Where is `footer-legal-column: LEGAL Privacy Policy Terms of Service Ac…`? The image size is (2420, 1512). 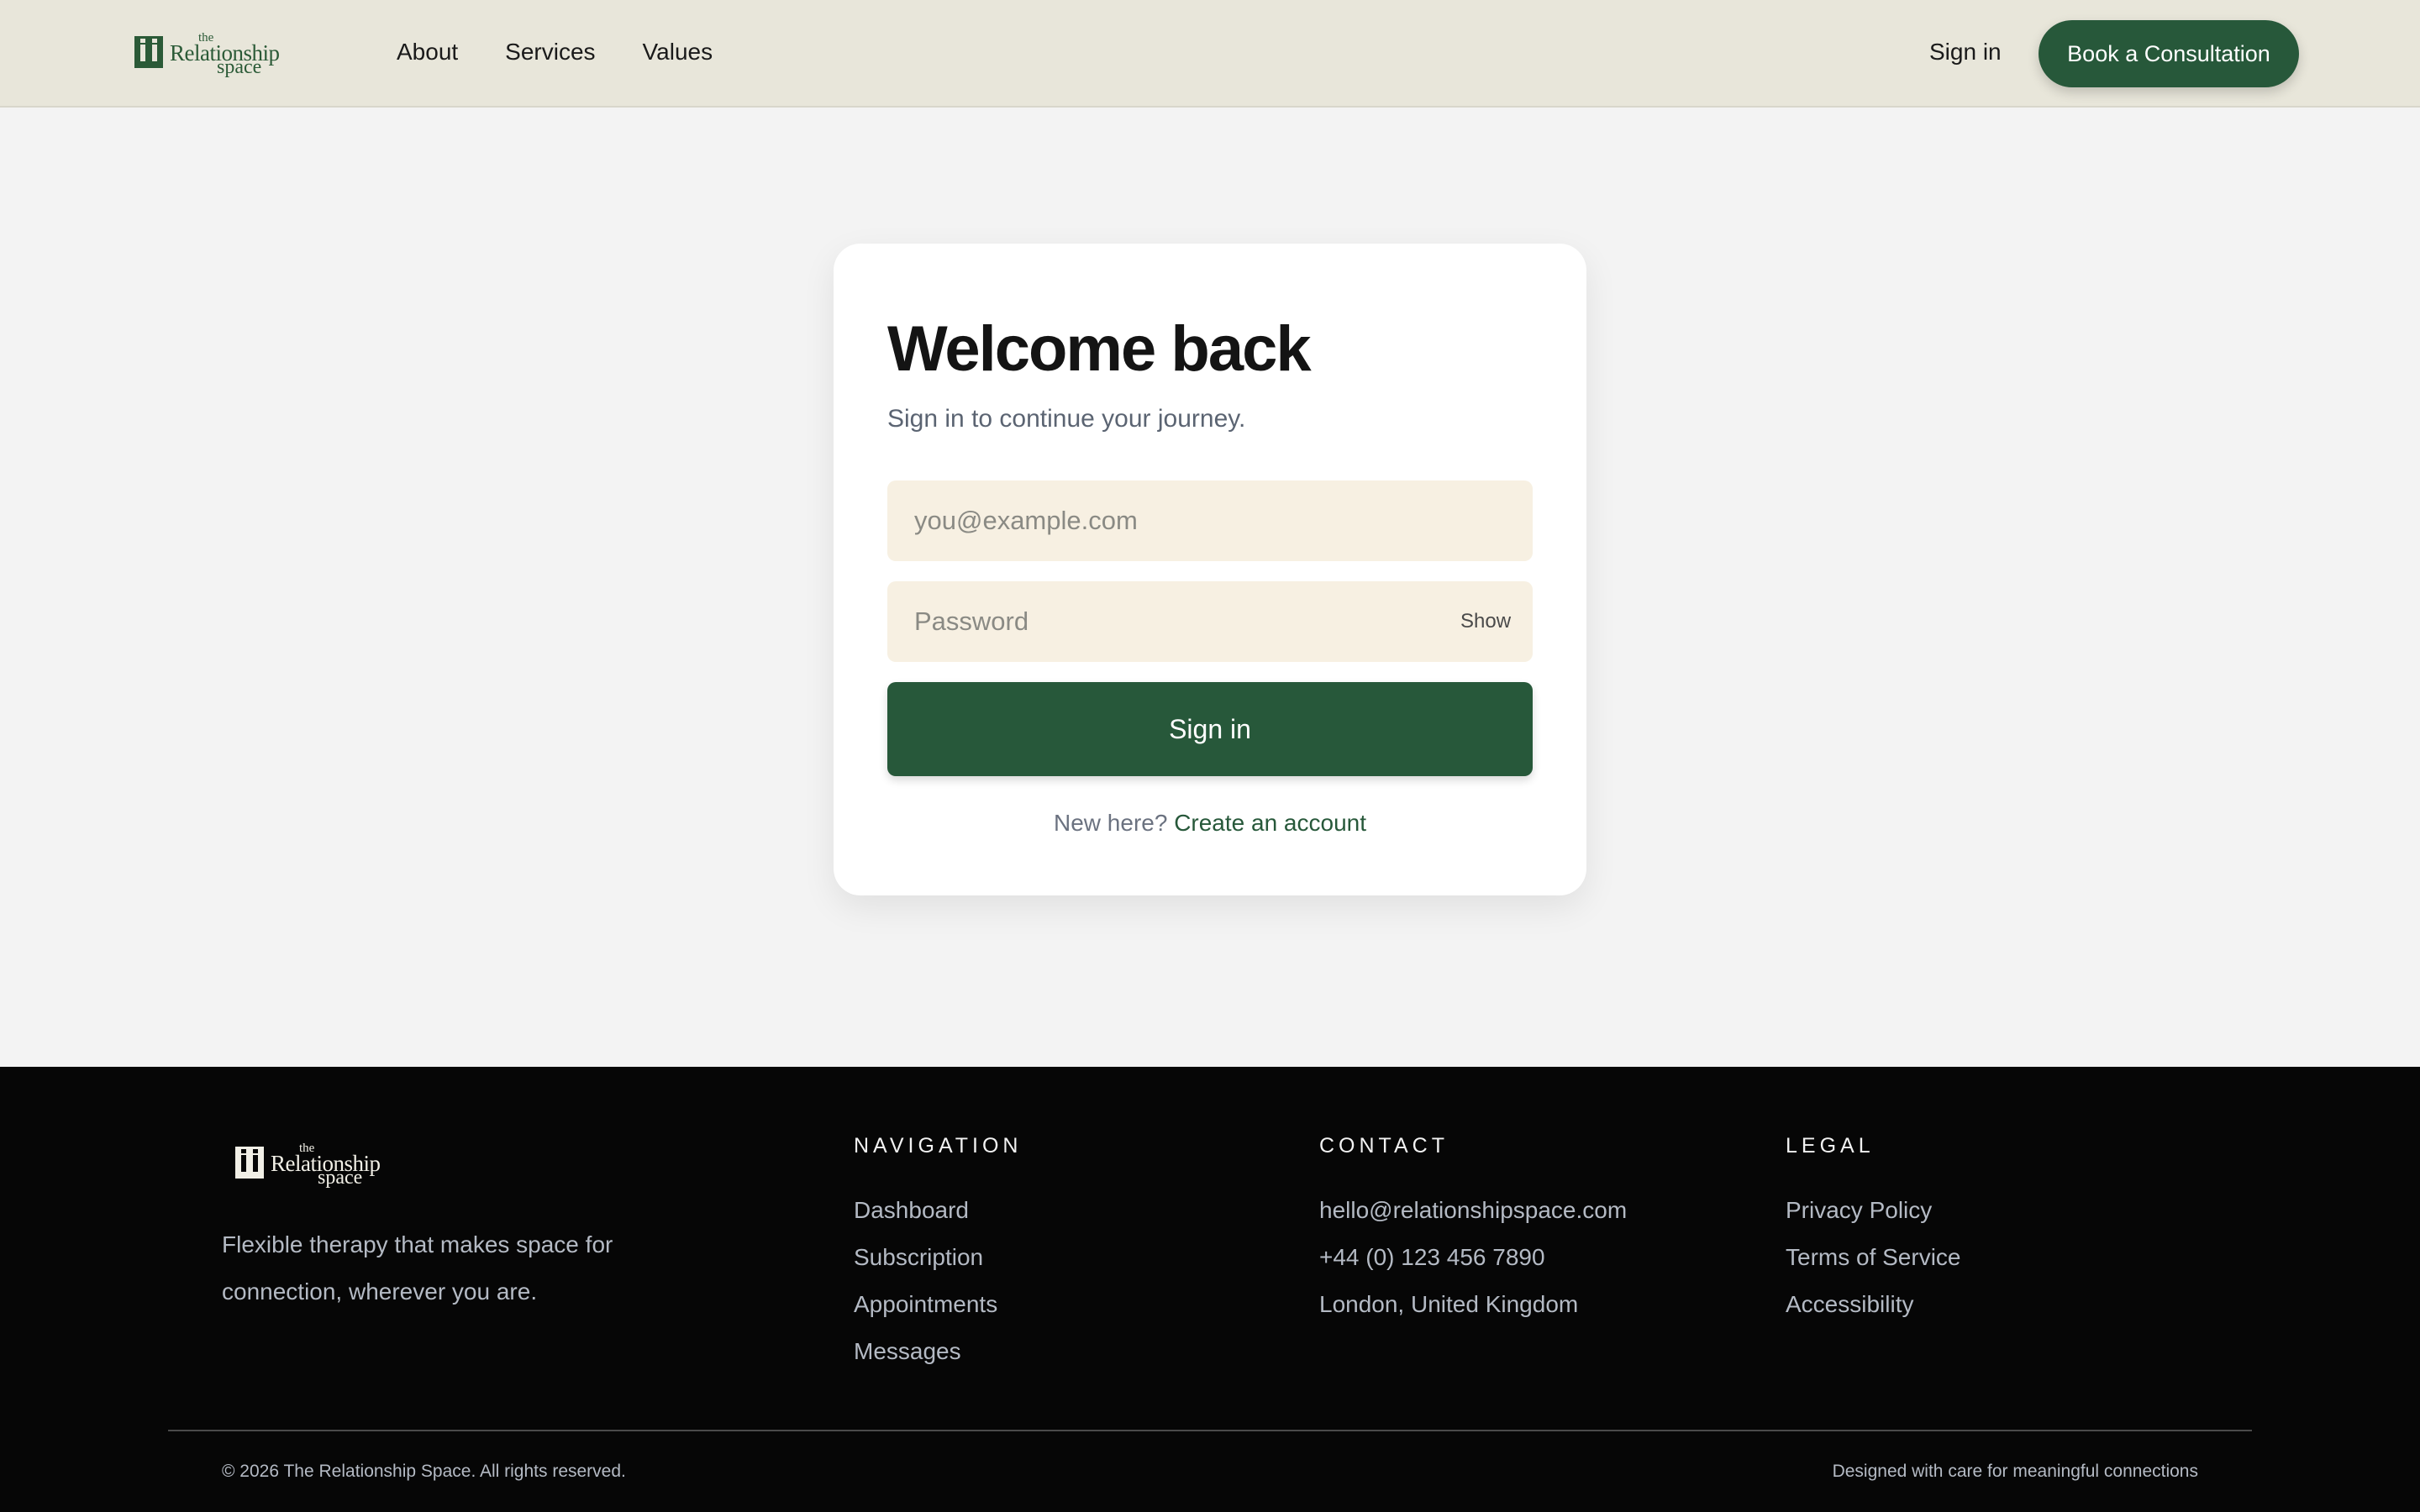 footer-legal-column: LEGAL Privacy Policy Terms of Service Ac… is located at coordinates (1873, 1231).